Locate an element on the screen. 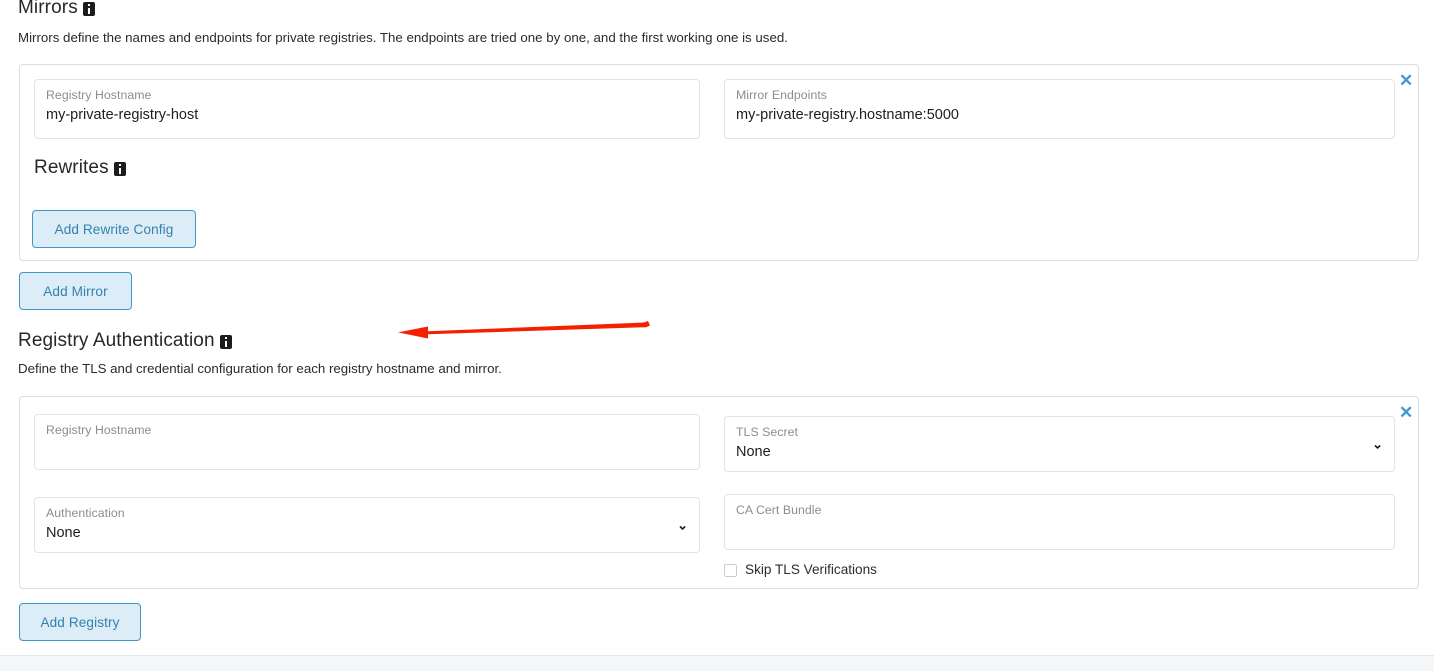  mirrors-title: Mirrors is located at coordinates (48, 9).